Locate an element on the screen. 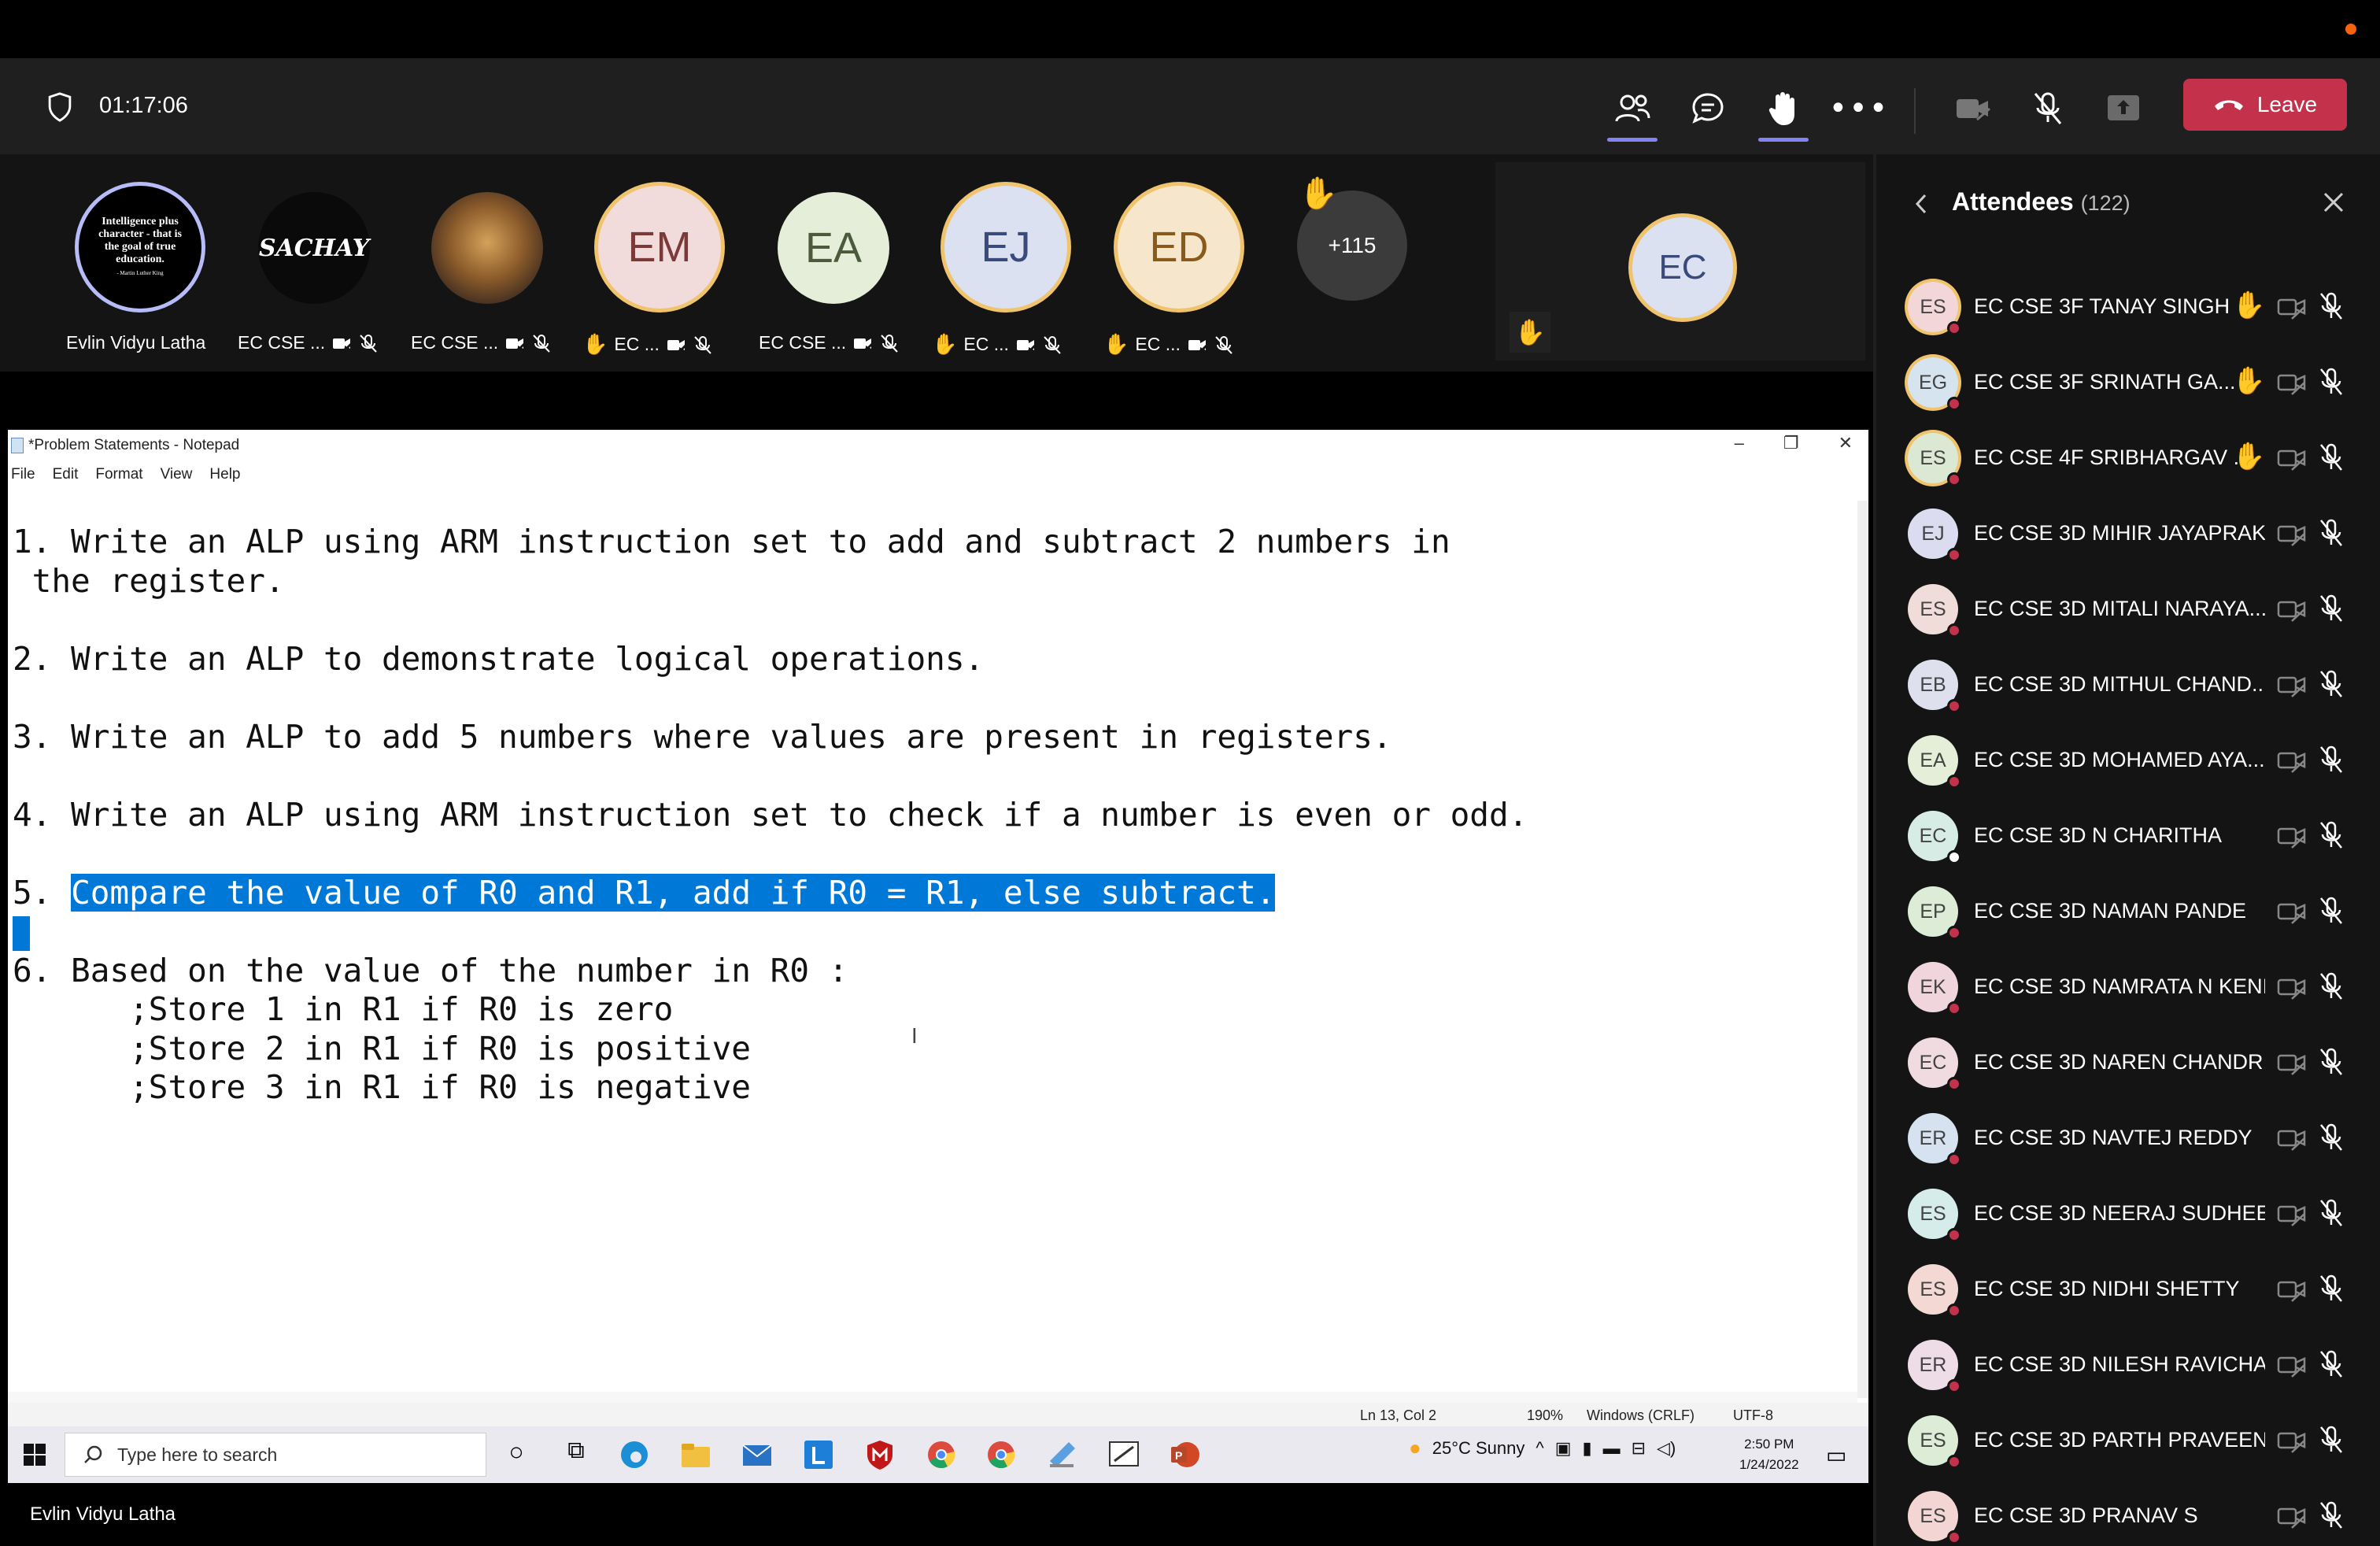 The width and height of the screenshot is (2380, 1546). menu-edit: Edit is located at coordinates (66, 474).